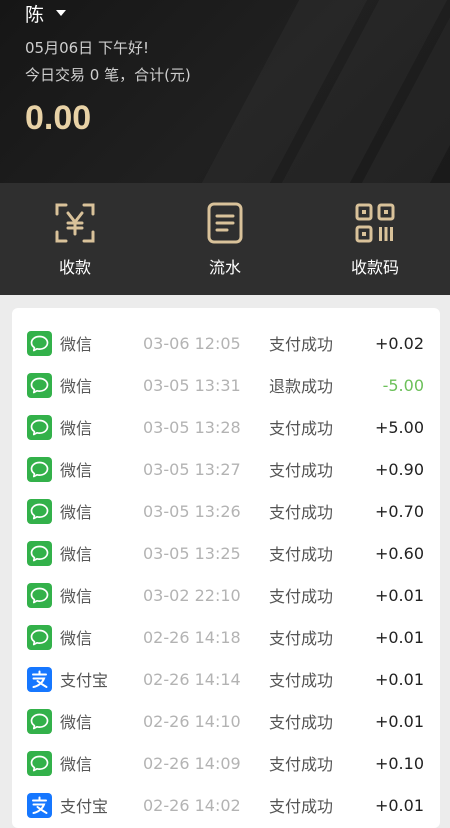  What do you see at coordinates (74, 267) in the screenshot?
I see `action-label: 收款` at bounding box center [74, 267].